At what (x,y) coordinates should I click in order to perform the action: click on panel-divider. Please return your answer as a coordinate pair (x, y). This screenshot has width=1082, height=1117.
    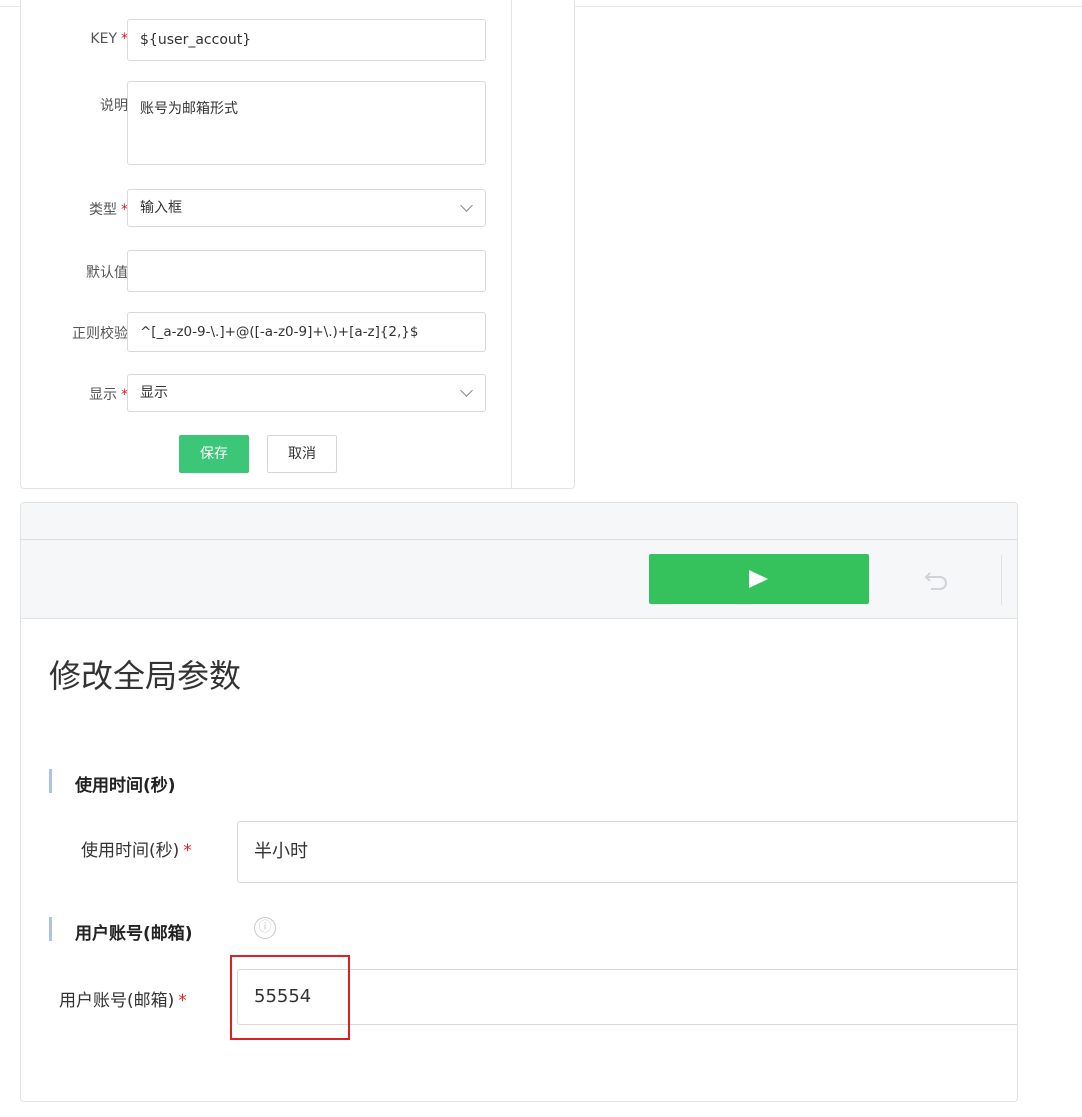
    Looking at the image, I should click on (511, 244).